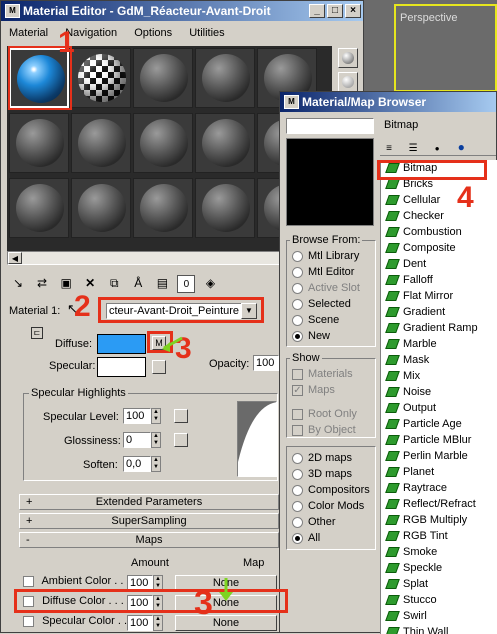  Describe the element at coordinates (439, 392) in the screenshot. I see `map-list-item: Noise` at that location.